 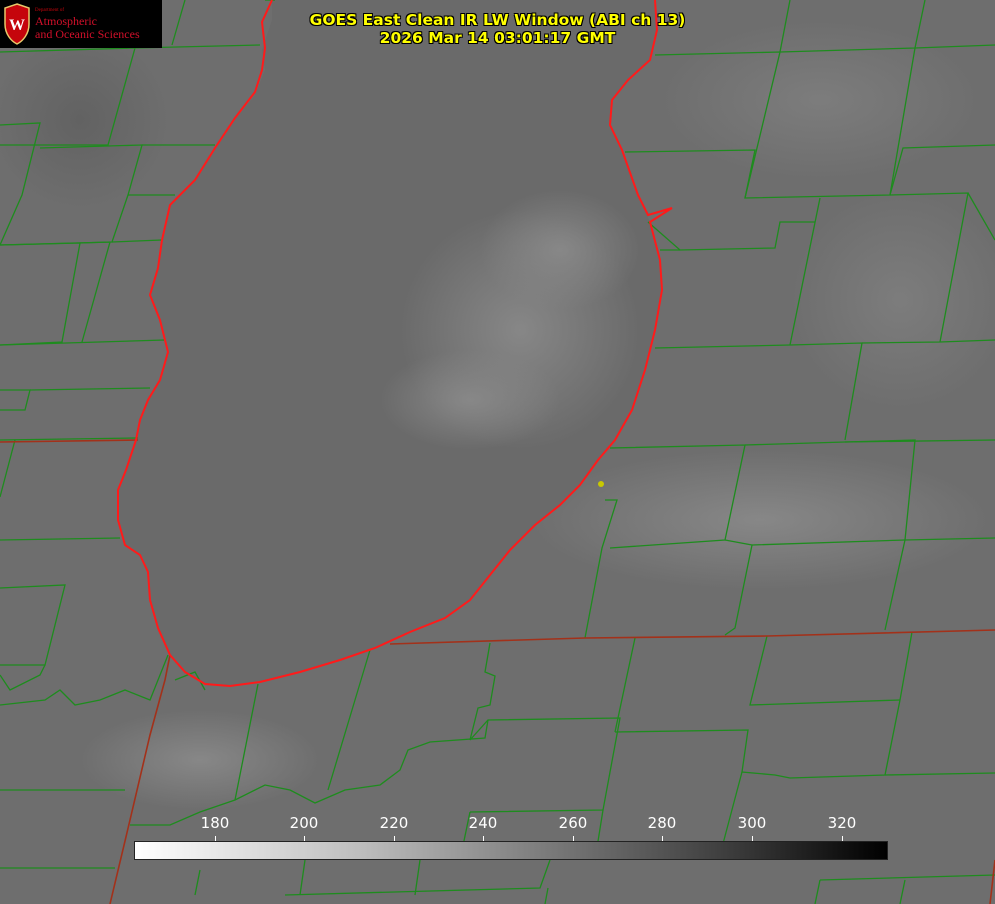 What do you see at coordinates (304, 823) in the screenshot?
I see `colorbar-tick-label: 200` at bounding box center [304, 823].